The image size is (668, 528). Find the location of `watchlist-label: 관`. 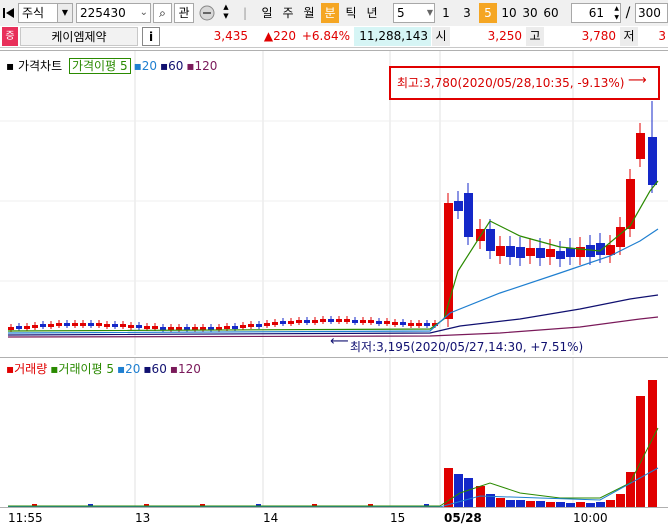

watchlist-label: 관 is located at coordinates (184, 13).